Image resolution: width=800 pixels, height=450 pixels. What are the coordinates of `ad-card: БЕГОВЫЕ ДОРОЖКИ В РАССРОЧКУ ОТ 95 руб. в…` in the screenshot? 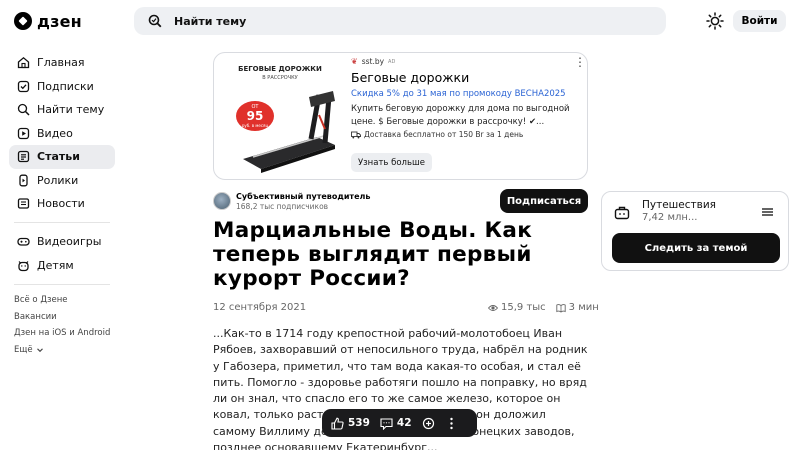 It's located at (400, 116).